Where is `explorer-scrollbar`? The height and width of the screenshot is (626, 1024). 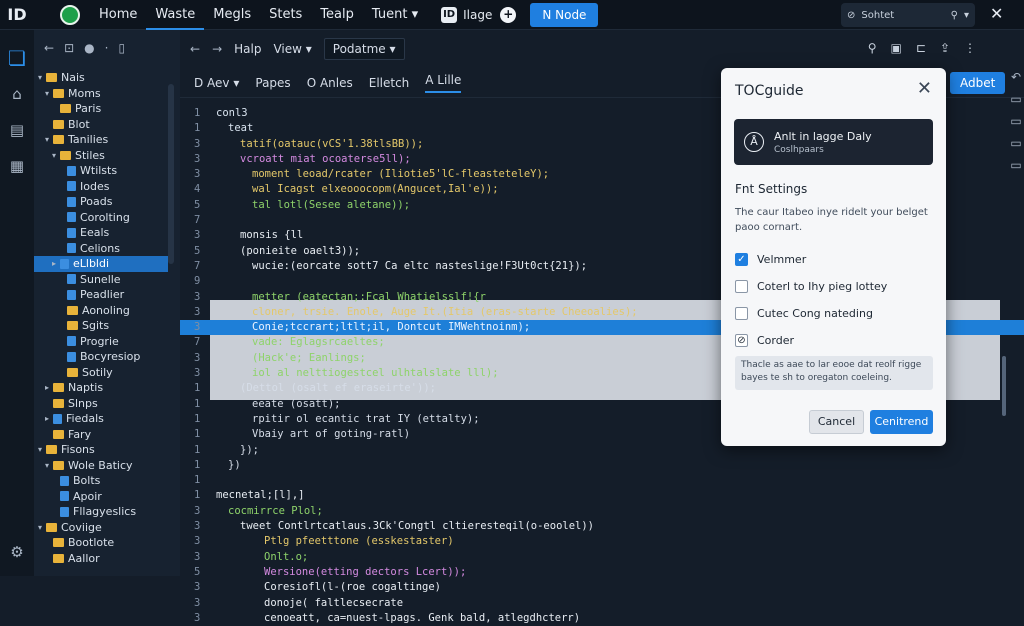
explorer-scrollbar is located at coordinates (171, 174).